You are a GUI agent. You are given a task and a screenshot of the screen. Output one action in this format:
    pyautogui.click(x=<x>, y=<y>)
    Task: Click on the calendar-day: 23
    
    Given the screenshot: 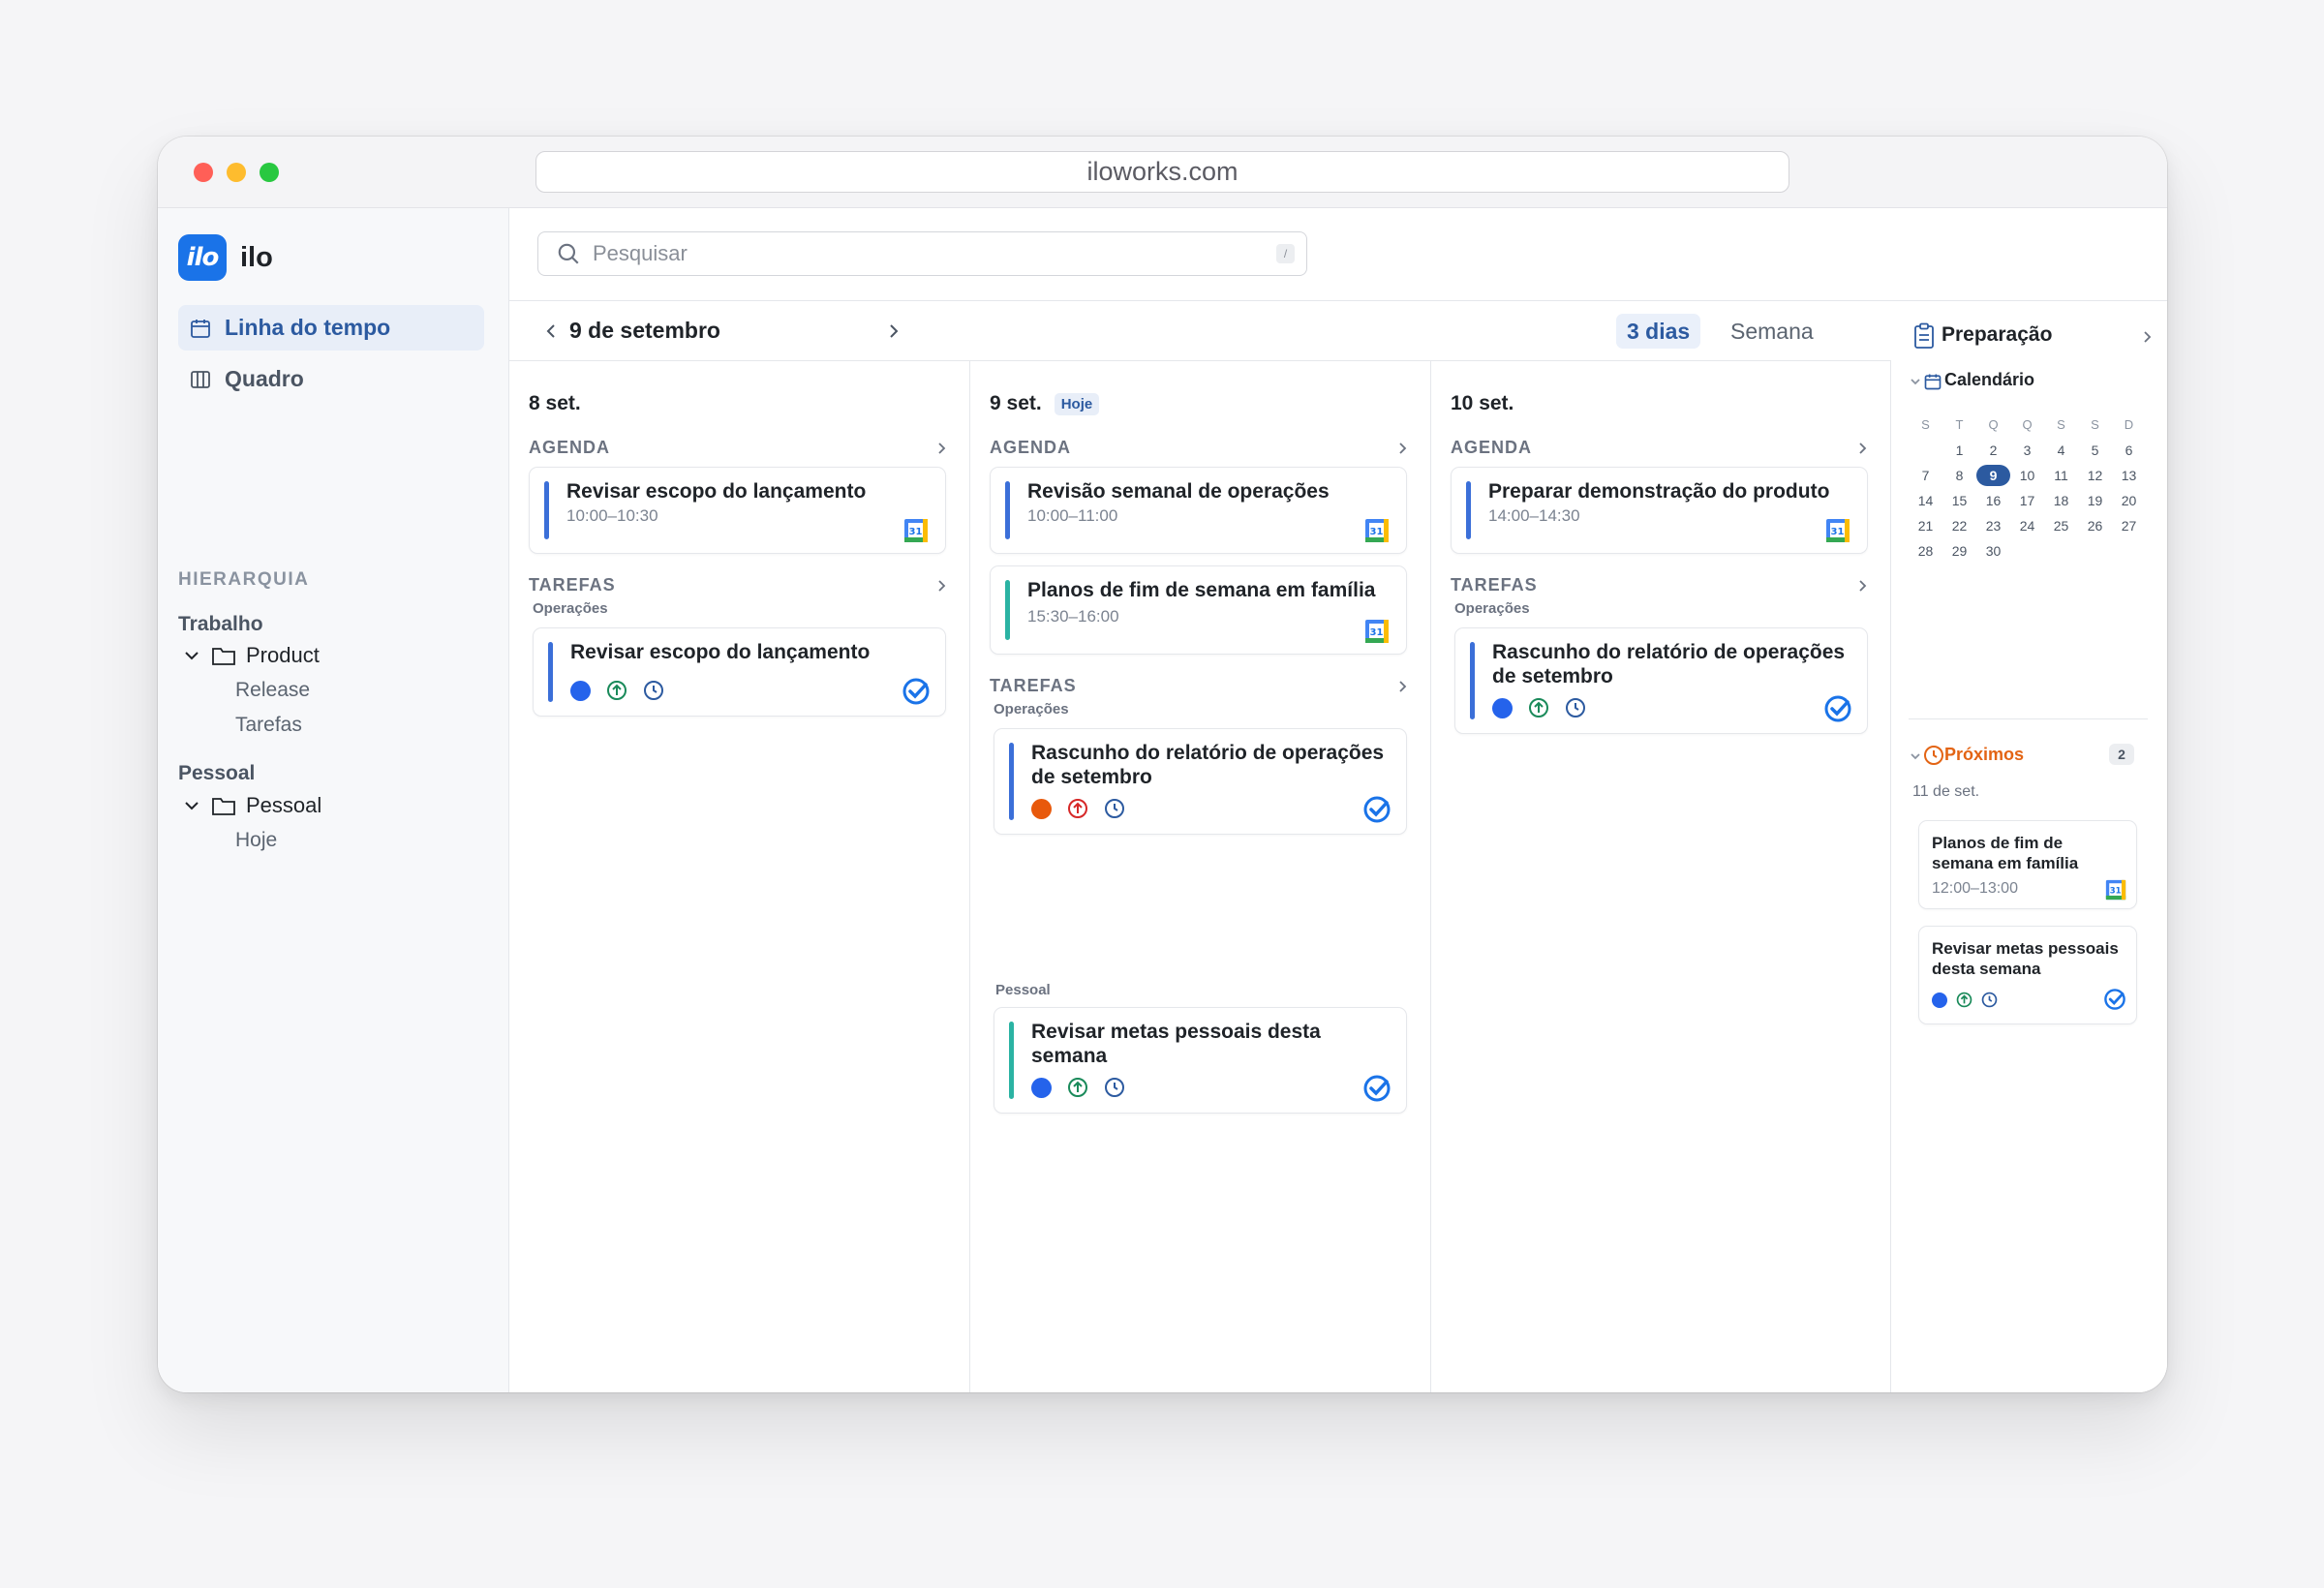 What is the action you would take?
    pyautogui.click(x=1993, y=525)
    